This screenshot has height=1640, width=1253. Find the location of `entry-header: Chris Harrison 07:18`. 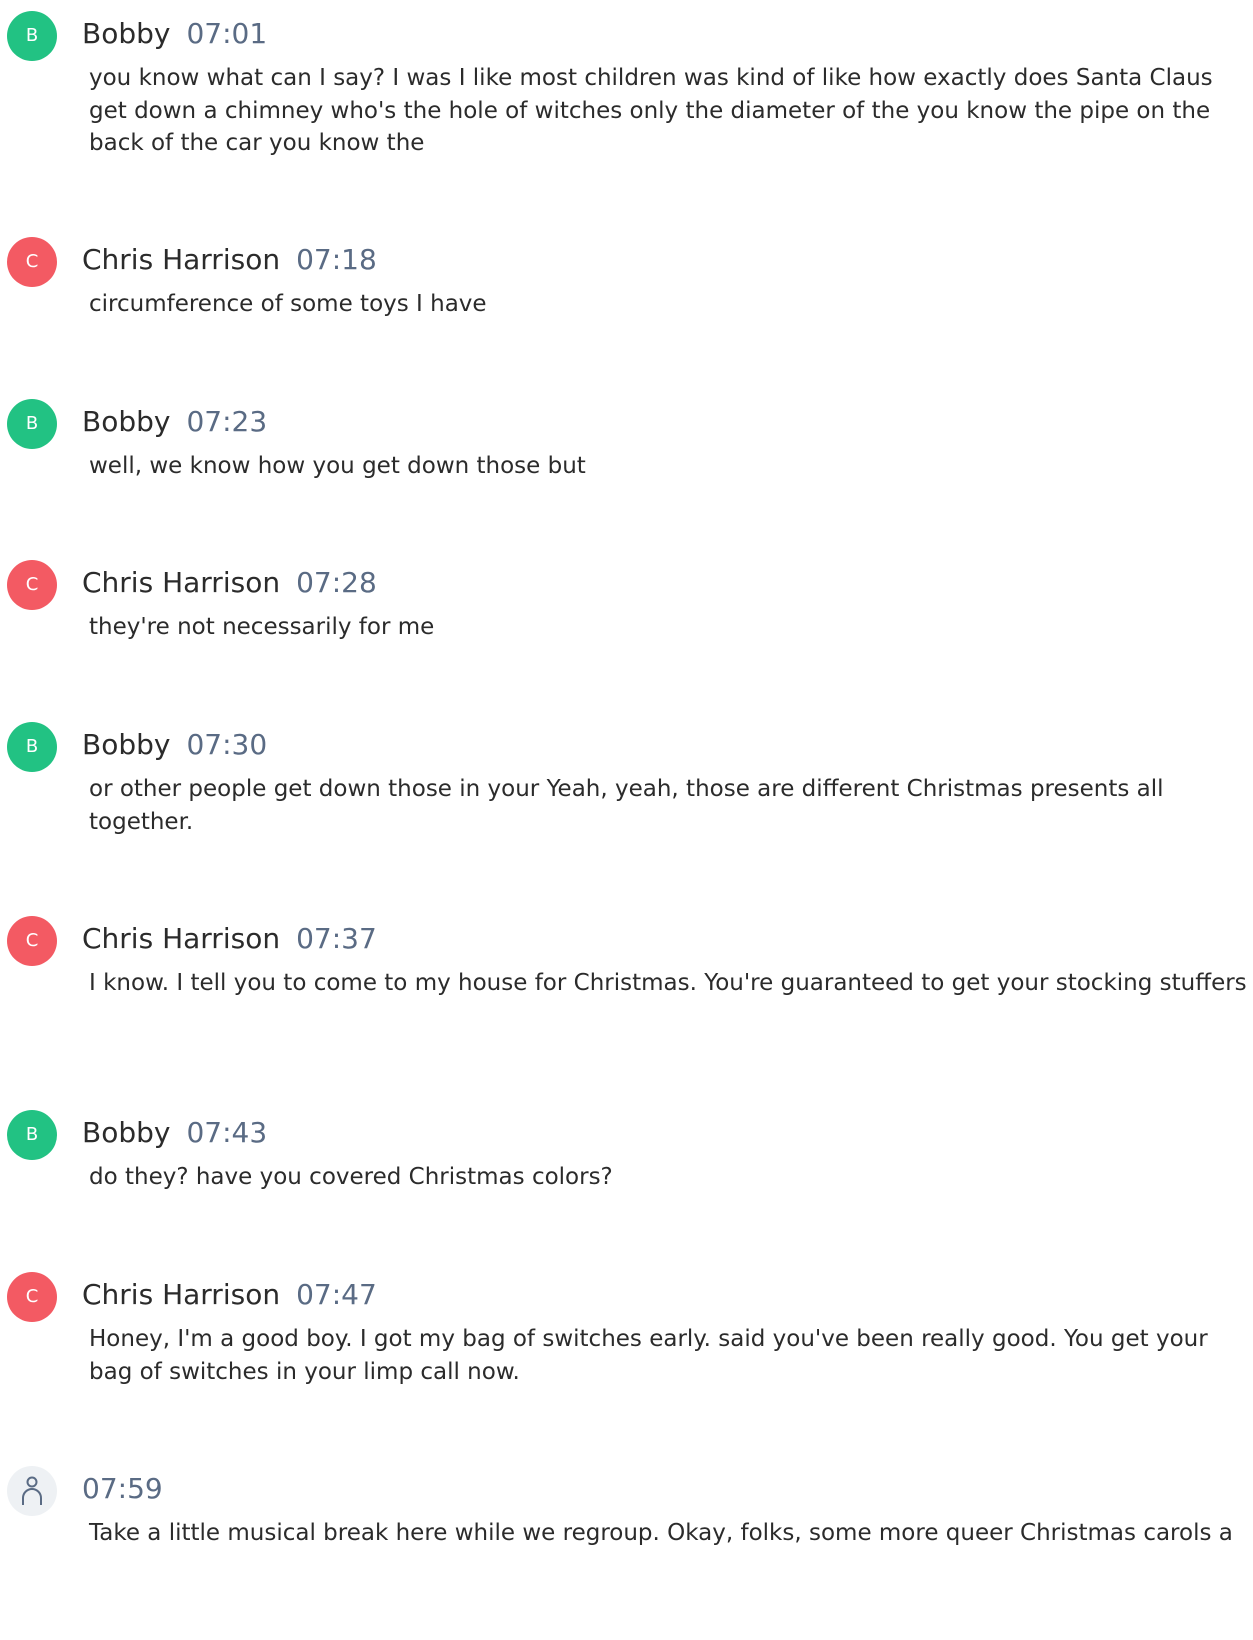

entry-header: Chris Harrison 07:18 is located at coordinates (229, 260).